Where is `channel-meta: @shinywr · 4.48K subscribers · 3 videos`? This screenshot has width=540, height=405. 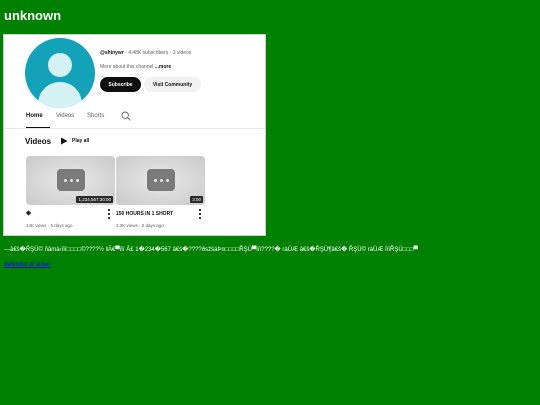
channel-meta: @shinywr · 4.48K subscribers · 3 videos is located at coordinates (145, 53).